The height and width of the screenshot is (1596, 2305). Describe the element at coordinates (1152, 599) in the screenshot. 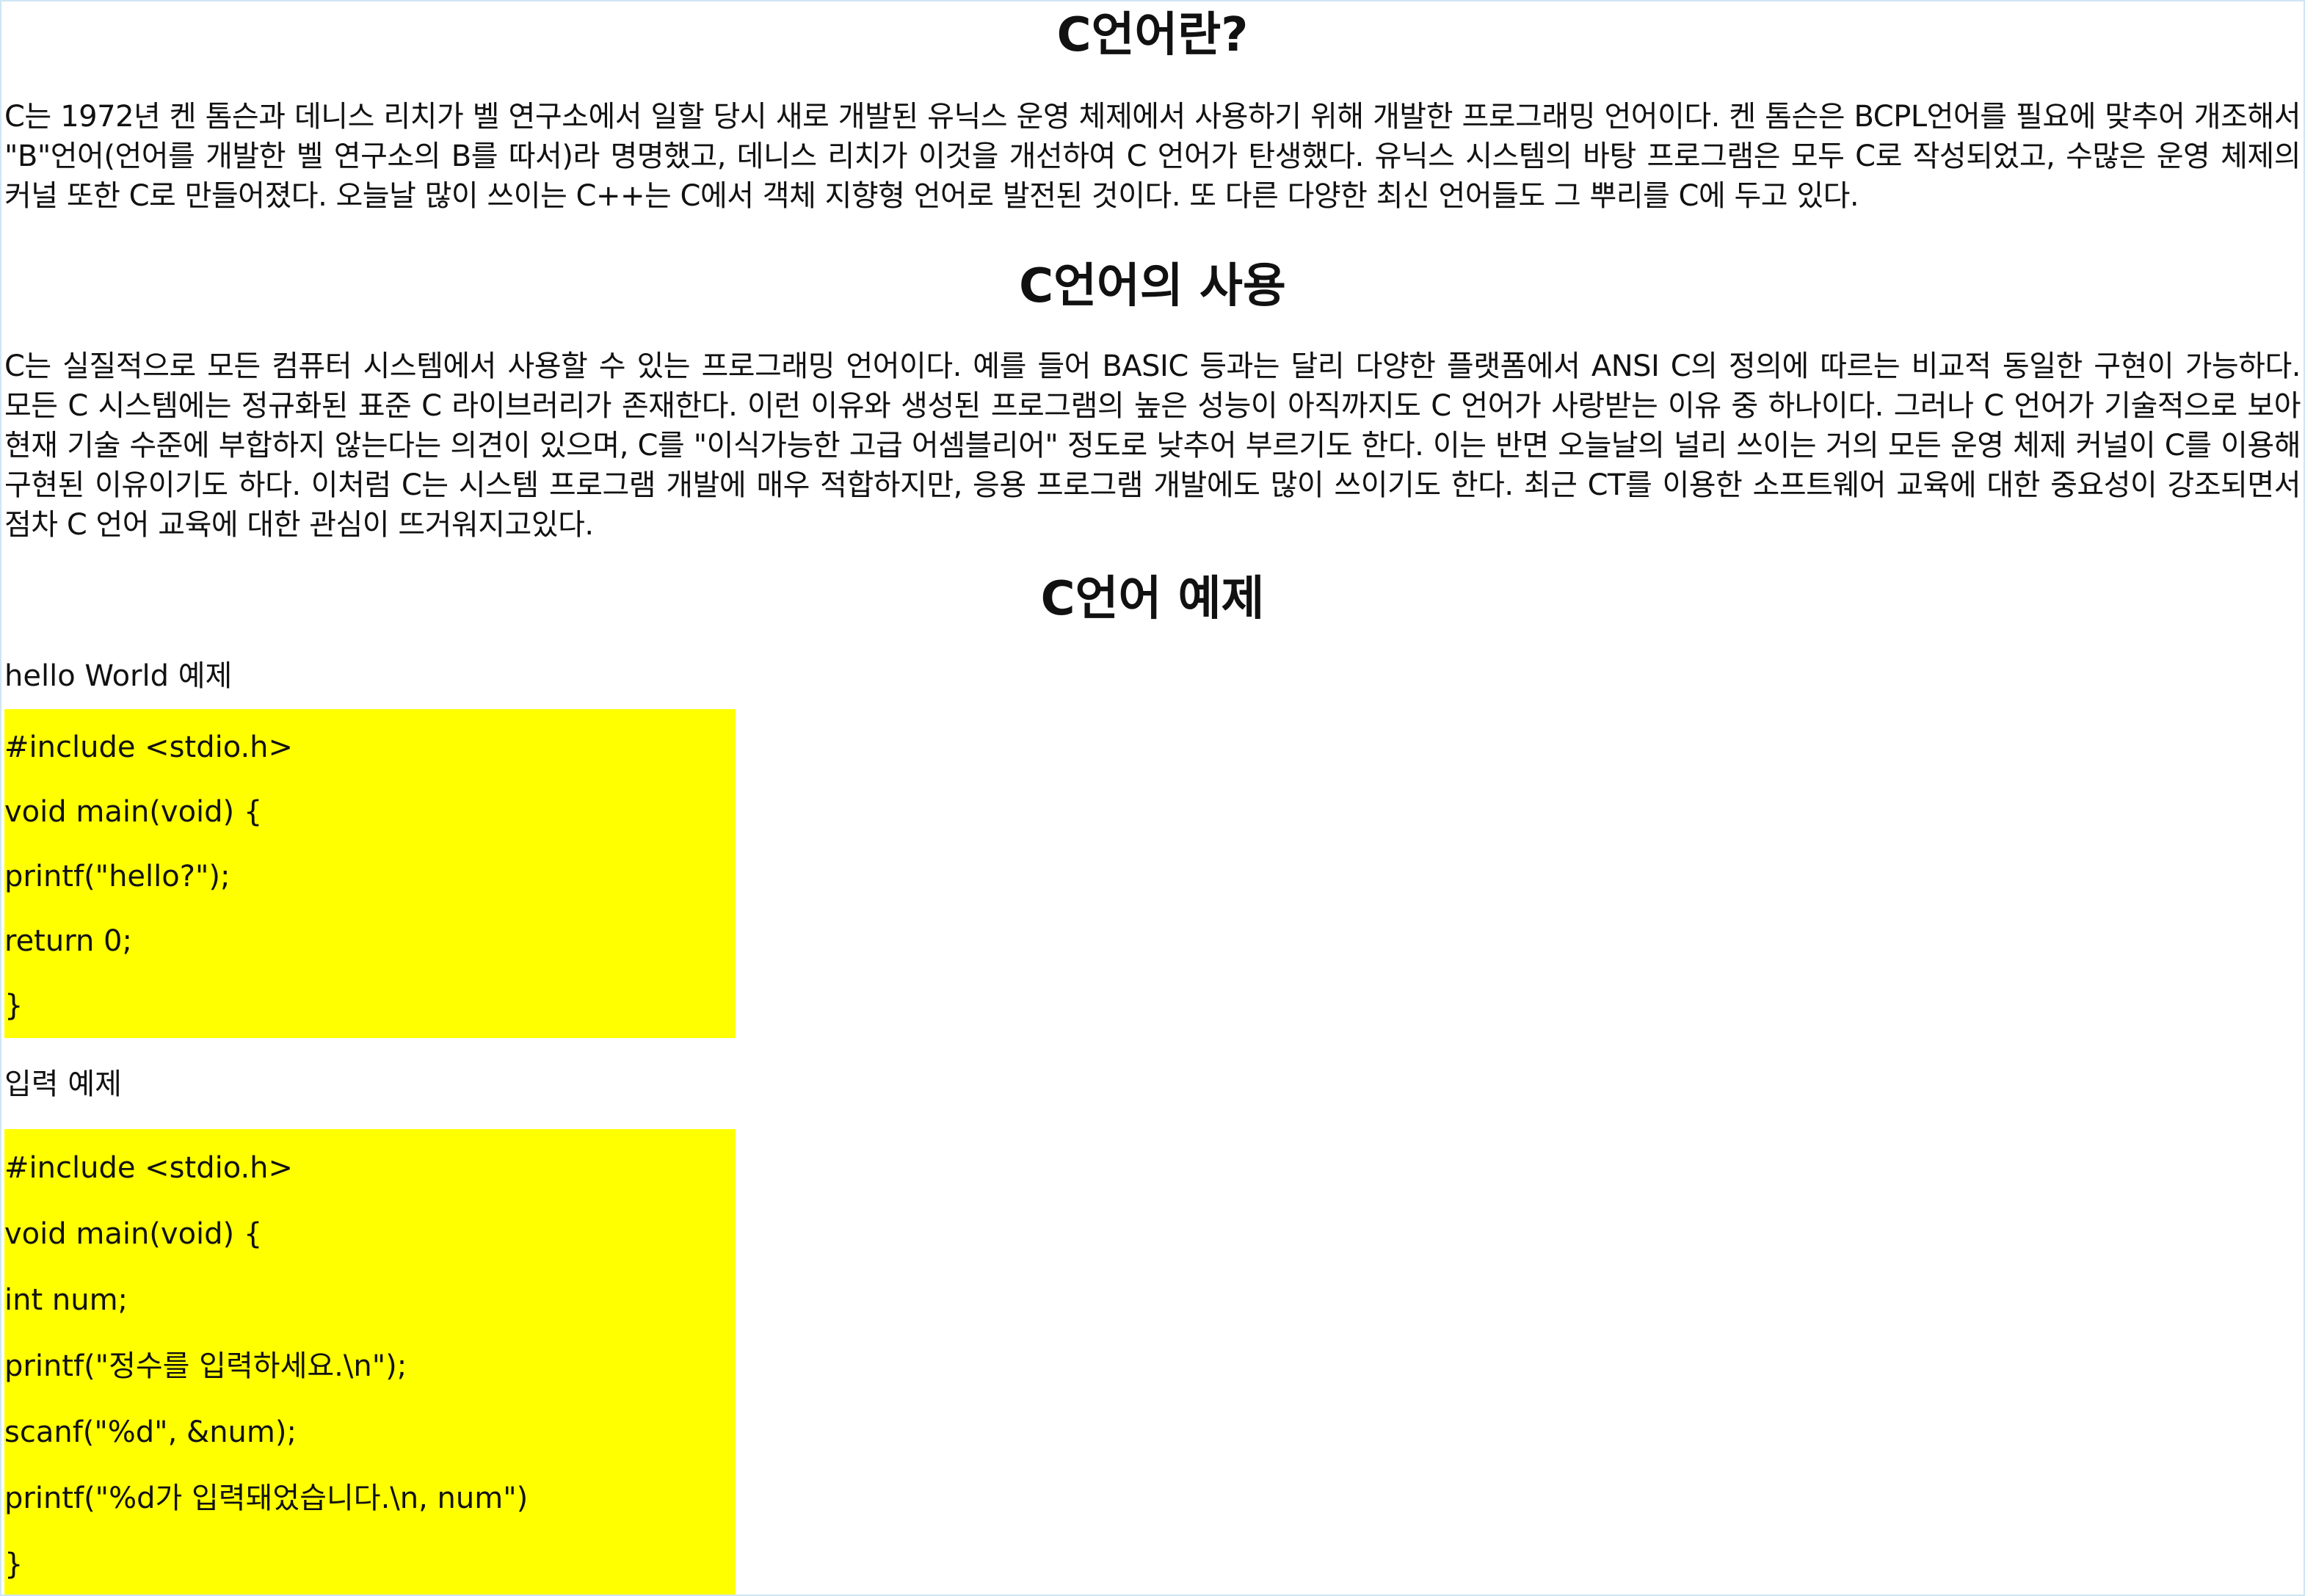

I see `section-title-c-examples: C언어 예제` at that location.